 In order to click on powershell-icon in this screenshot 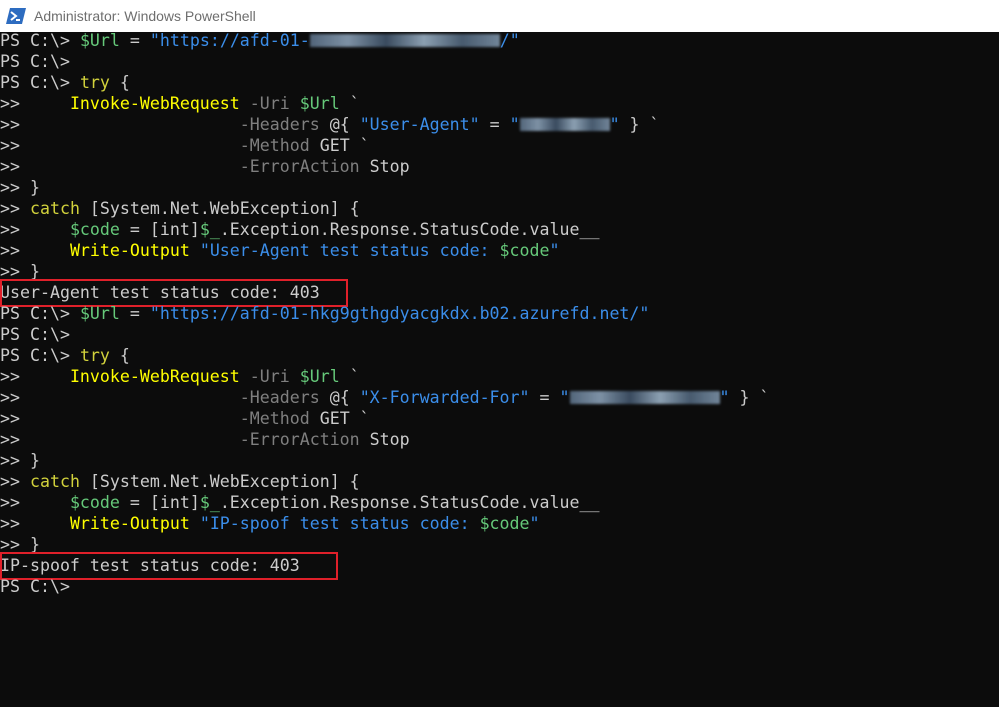, I will do `click(16, 16)`.